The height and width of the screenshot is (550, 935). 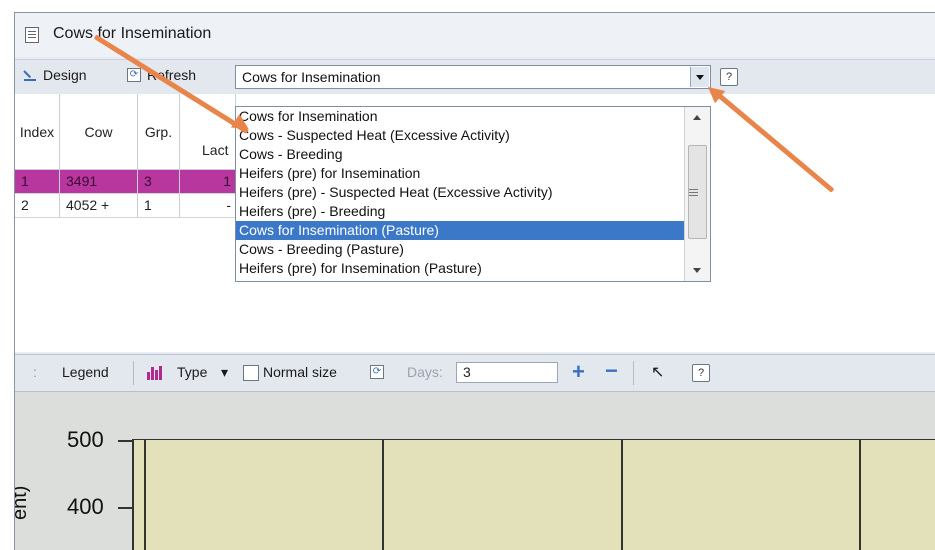 I want to click on scrollbar-thumb, so click(x=697, y=192).